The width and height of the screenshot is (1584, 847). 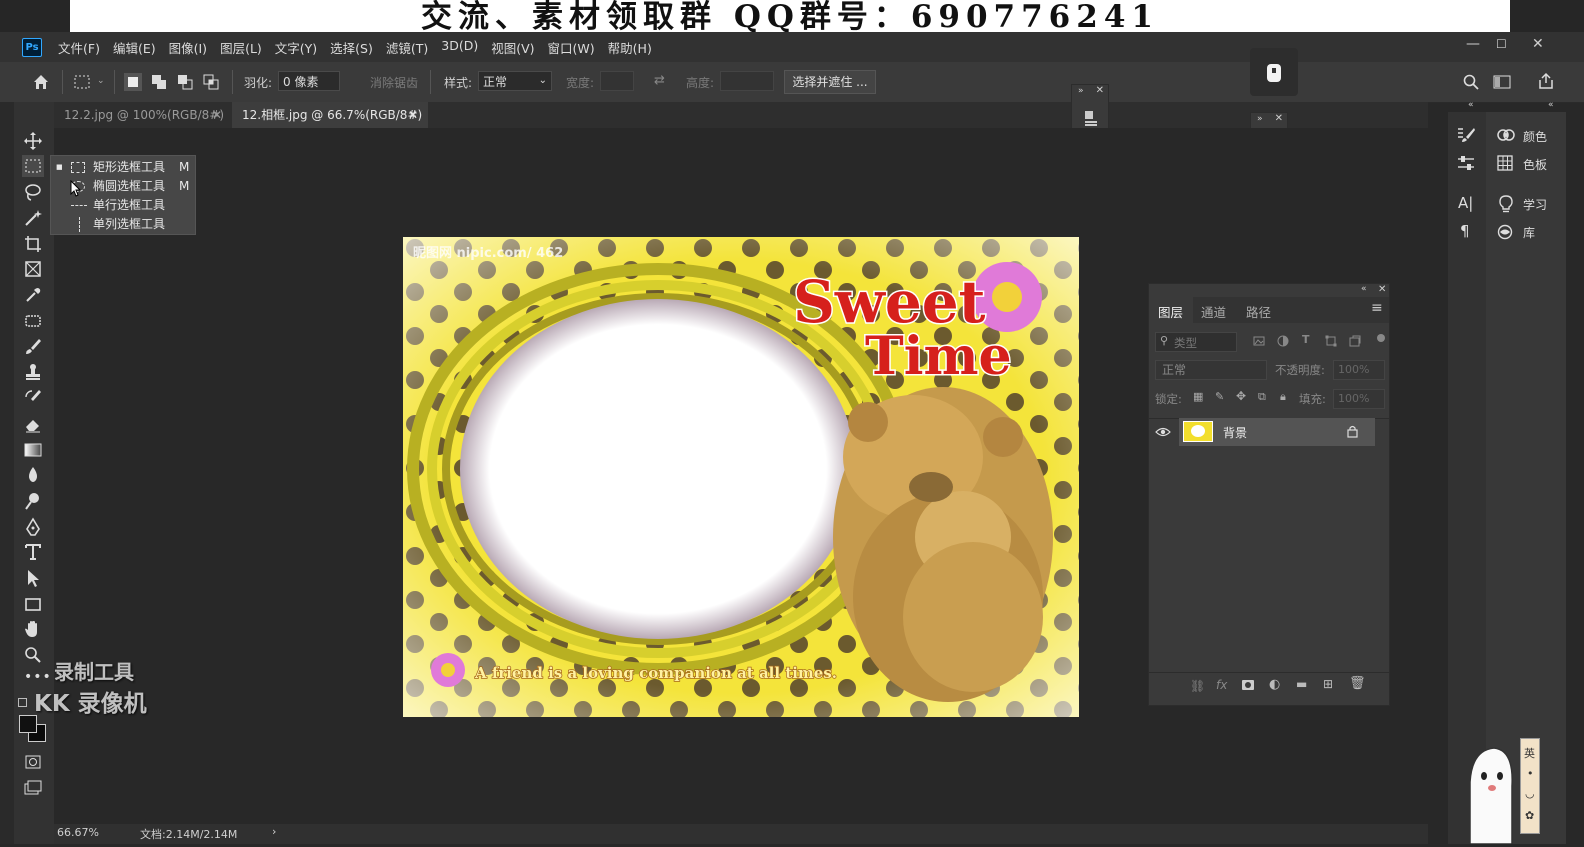 I want to click on libraries-icon, so click(x=1505, y=232).